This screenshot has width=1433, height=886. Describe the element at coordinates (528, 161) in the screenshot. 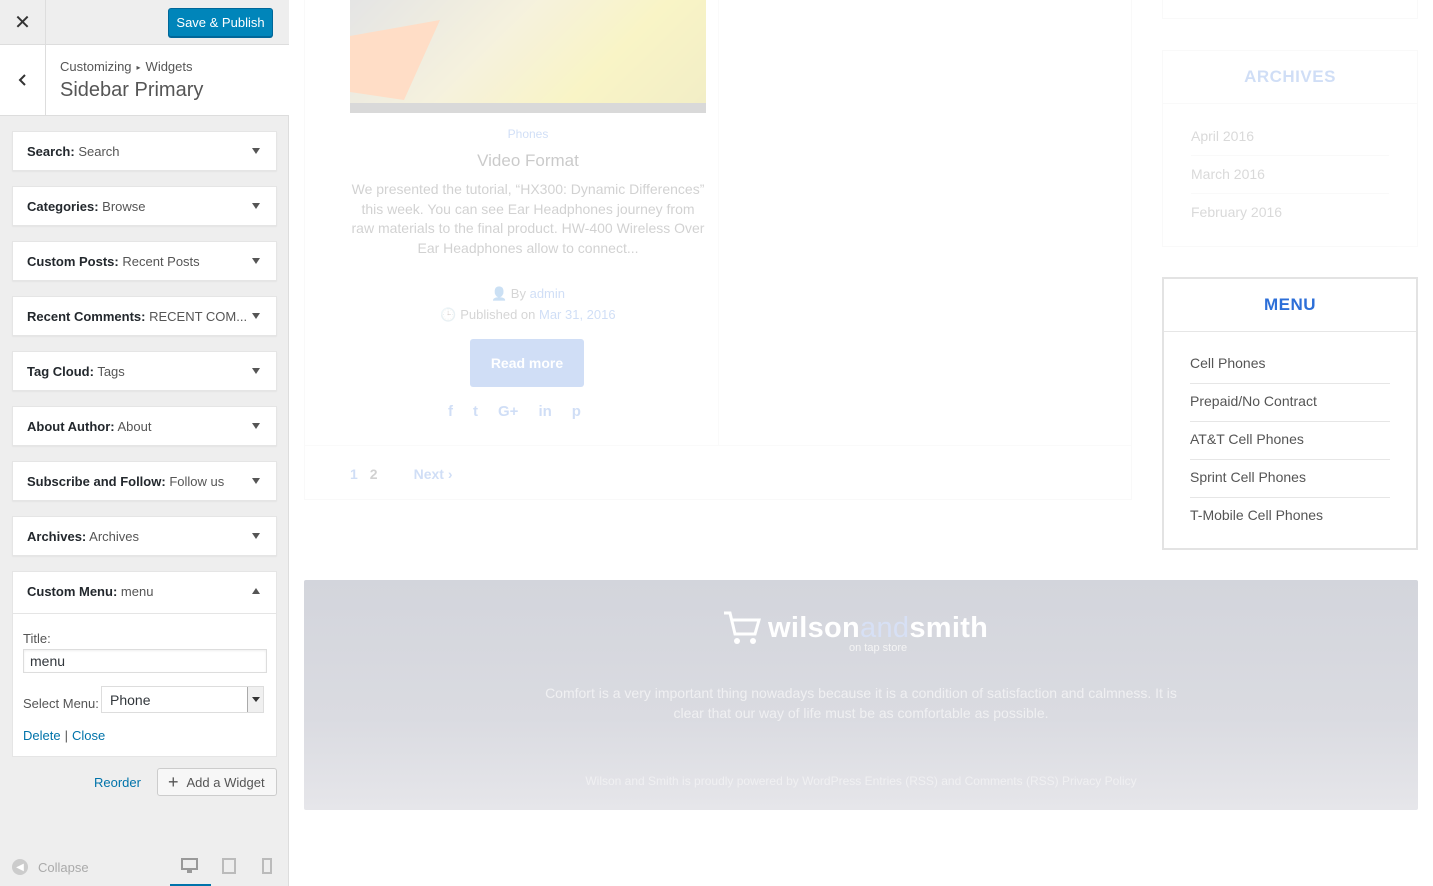

I see `post-title: Video Format` at that location.